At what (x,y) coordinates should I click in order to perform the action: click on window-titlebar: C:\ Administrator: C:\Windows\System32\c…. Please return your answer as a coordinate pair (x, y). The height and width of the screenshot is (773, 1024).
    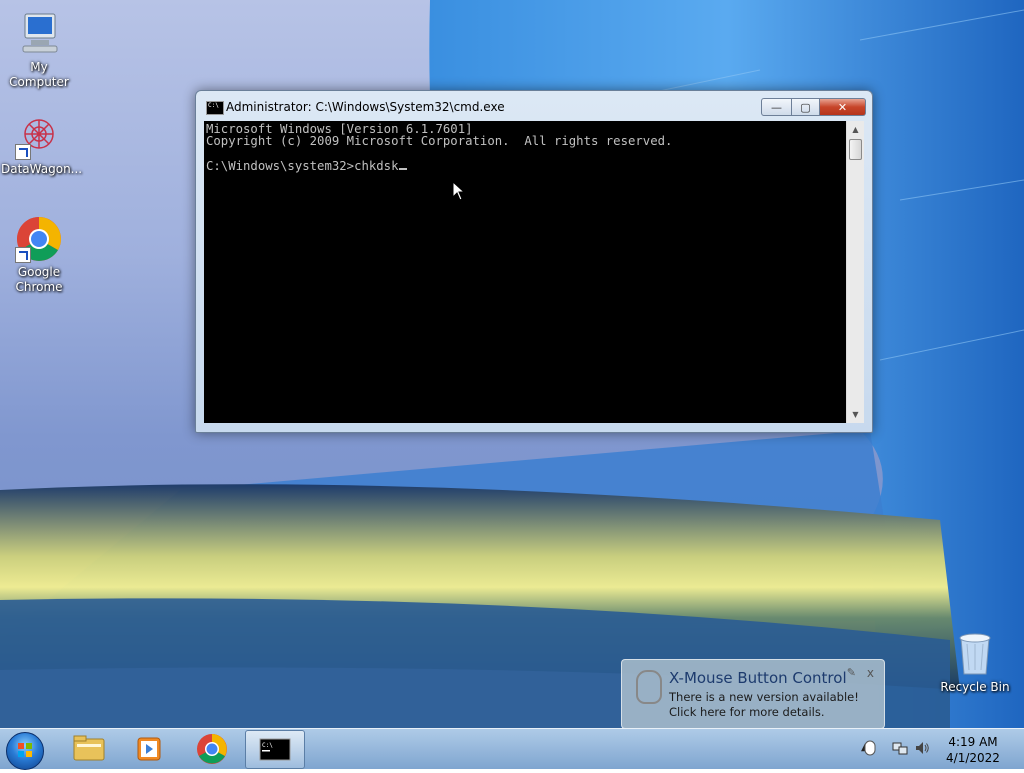
    Looking at the image, I should click on (534, 105).